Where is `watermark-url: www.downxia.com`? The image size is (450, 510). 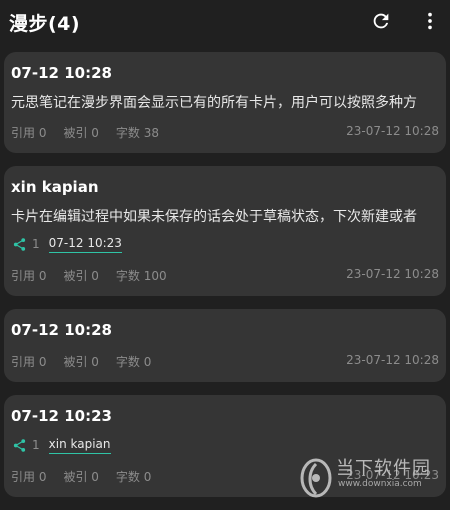 watermark-url: www.downxia.com is located at coordinates (380, 484).